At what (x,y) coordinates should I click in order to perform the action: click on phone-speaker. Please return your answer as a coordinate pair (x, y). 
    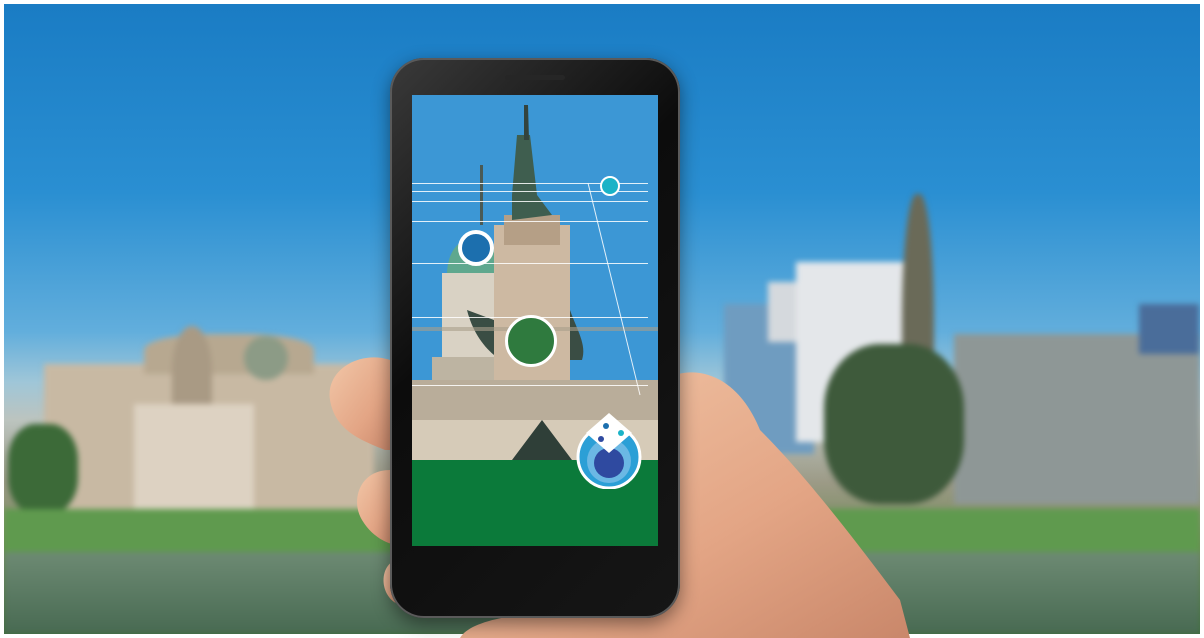
    Looking at the image, I should click on (535, 77).